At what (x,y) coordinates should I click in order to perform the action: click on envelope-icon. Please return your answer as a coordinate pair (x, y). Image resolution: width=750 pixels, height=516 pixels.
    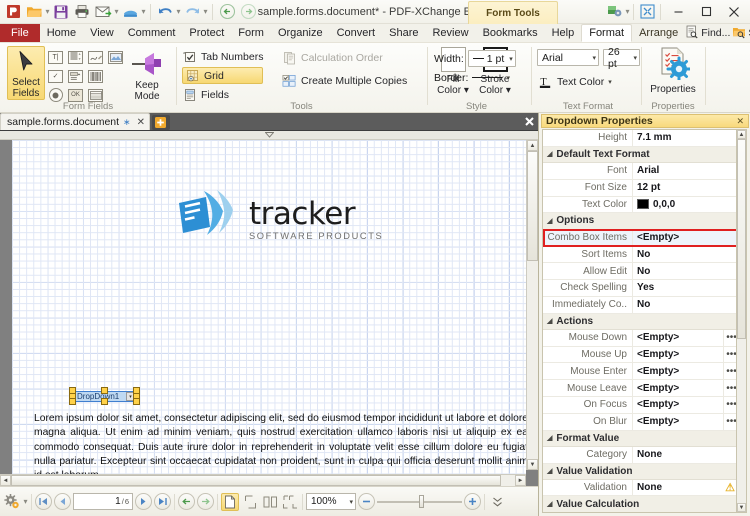
    Looking at the image, I should click on (103, 12).